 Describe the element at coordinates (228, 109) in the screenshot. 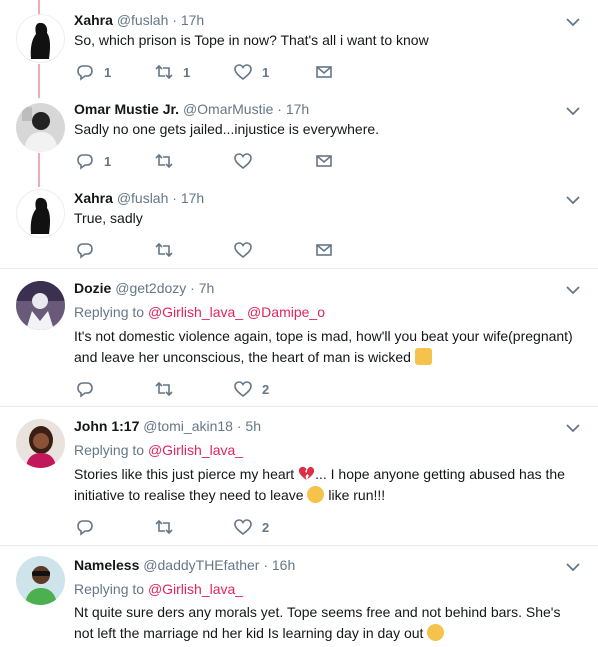

I see `author-handle: @OmarMustie` at that location.